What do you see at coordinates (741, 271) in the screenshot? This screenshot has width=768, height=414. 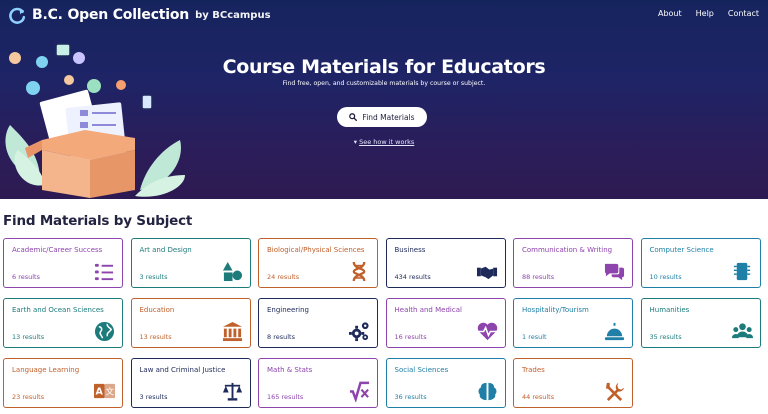 I see `microchip-icon` at bounding box center [741, 271].